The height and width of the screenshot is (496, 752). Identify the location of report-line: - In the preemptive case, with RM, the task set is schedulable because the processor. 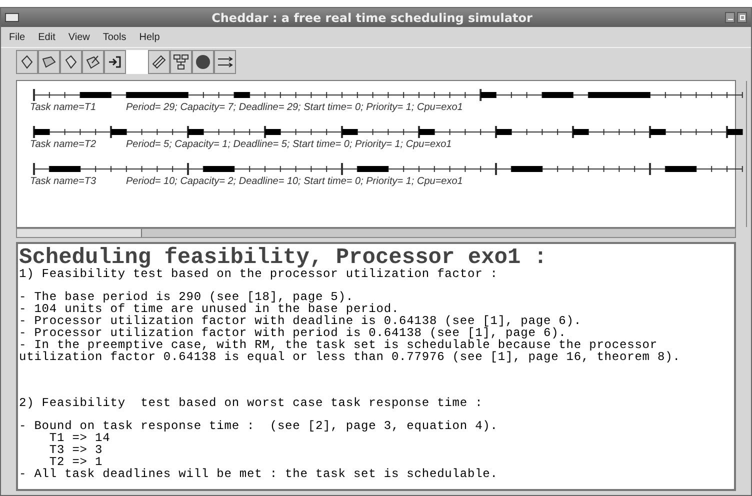
(338, 345).